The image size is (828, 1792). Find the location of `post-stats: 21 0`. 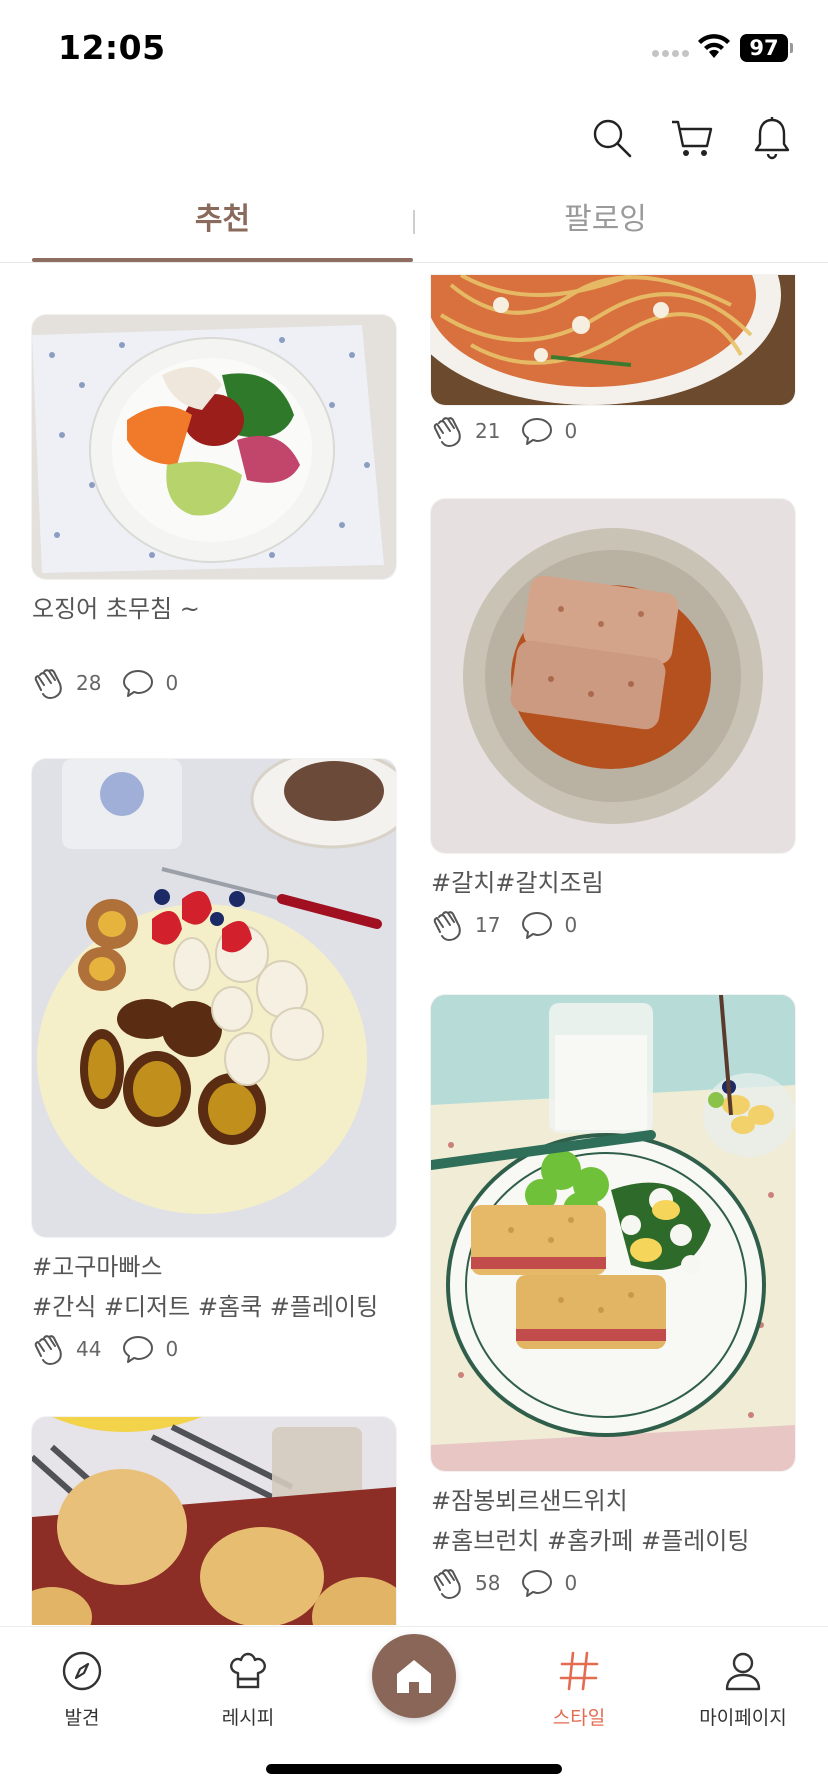

post-stats: 21 0 is located at coordinates (613, 431).